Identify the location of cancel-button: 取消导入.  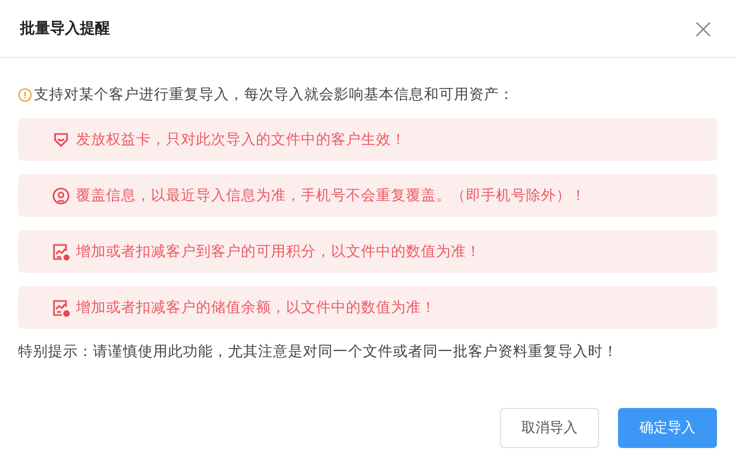
(549, 428).